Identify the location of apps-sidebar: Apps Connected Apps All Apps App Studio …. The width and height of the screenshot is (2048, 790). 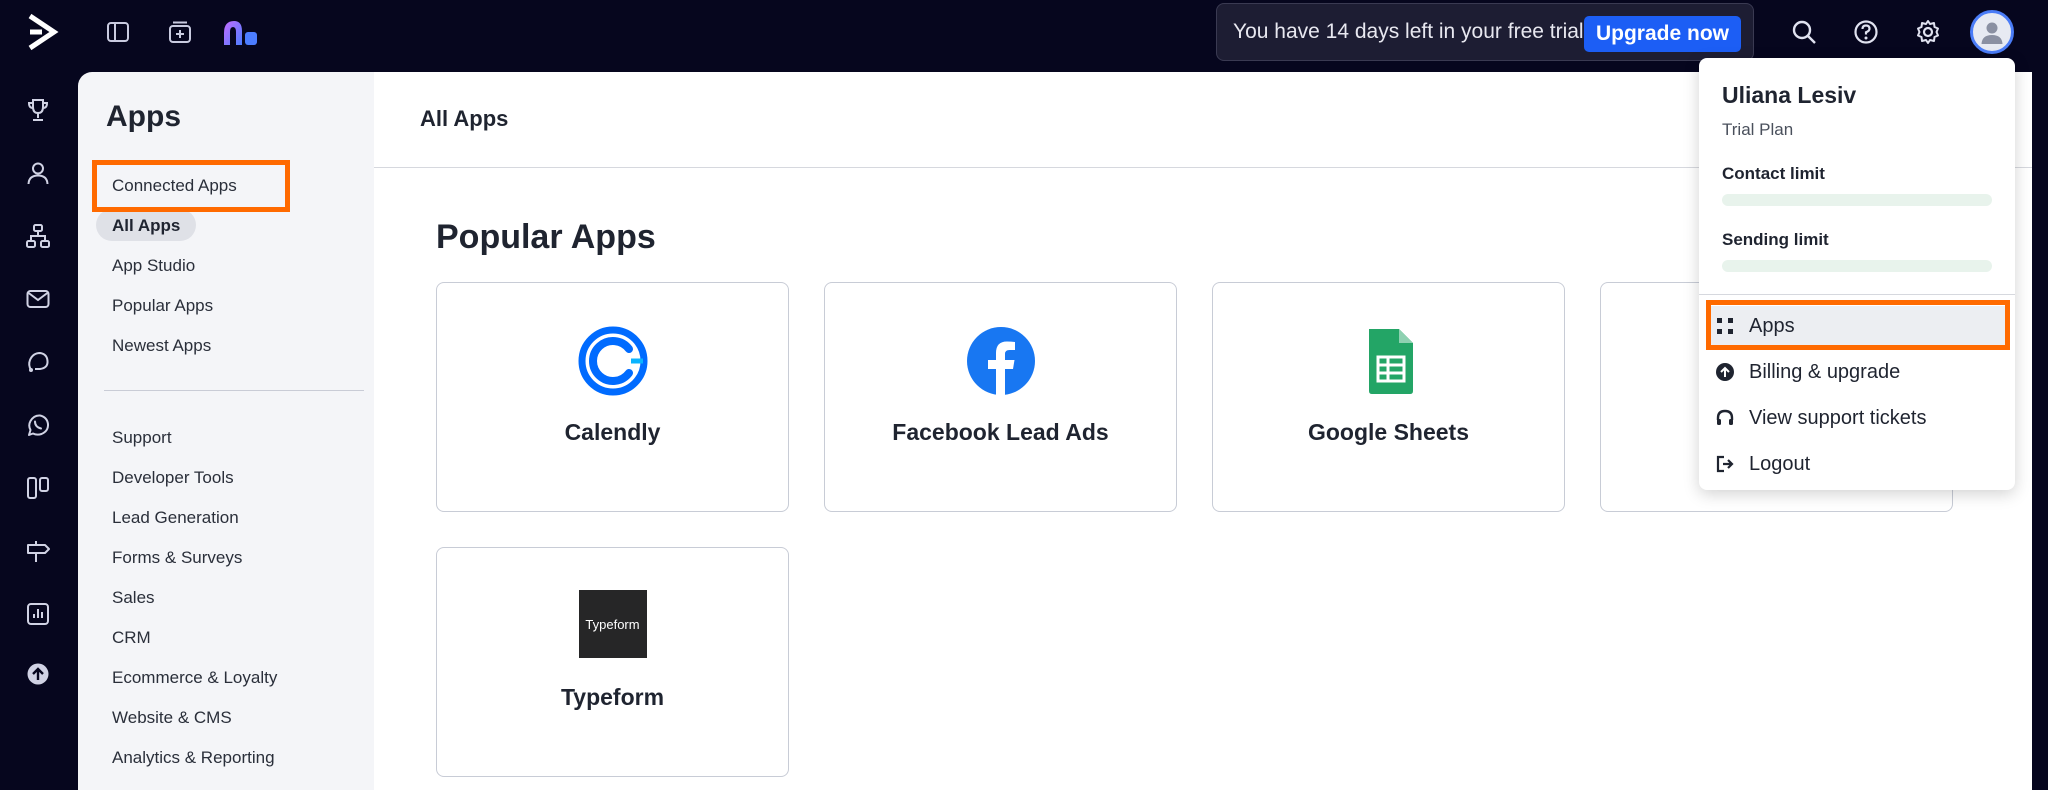
(226, 431).